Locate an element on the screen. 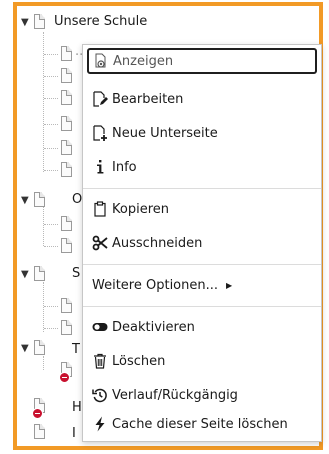 This screenshot has width=329, height=454. tree-node-label-partial: T is located at coordinates (76, 349).